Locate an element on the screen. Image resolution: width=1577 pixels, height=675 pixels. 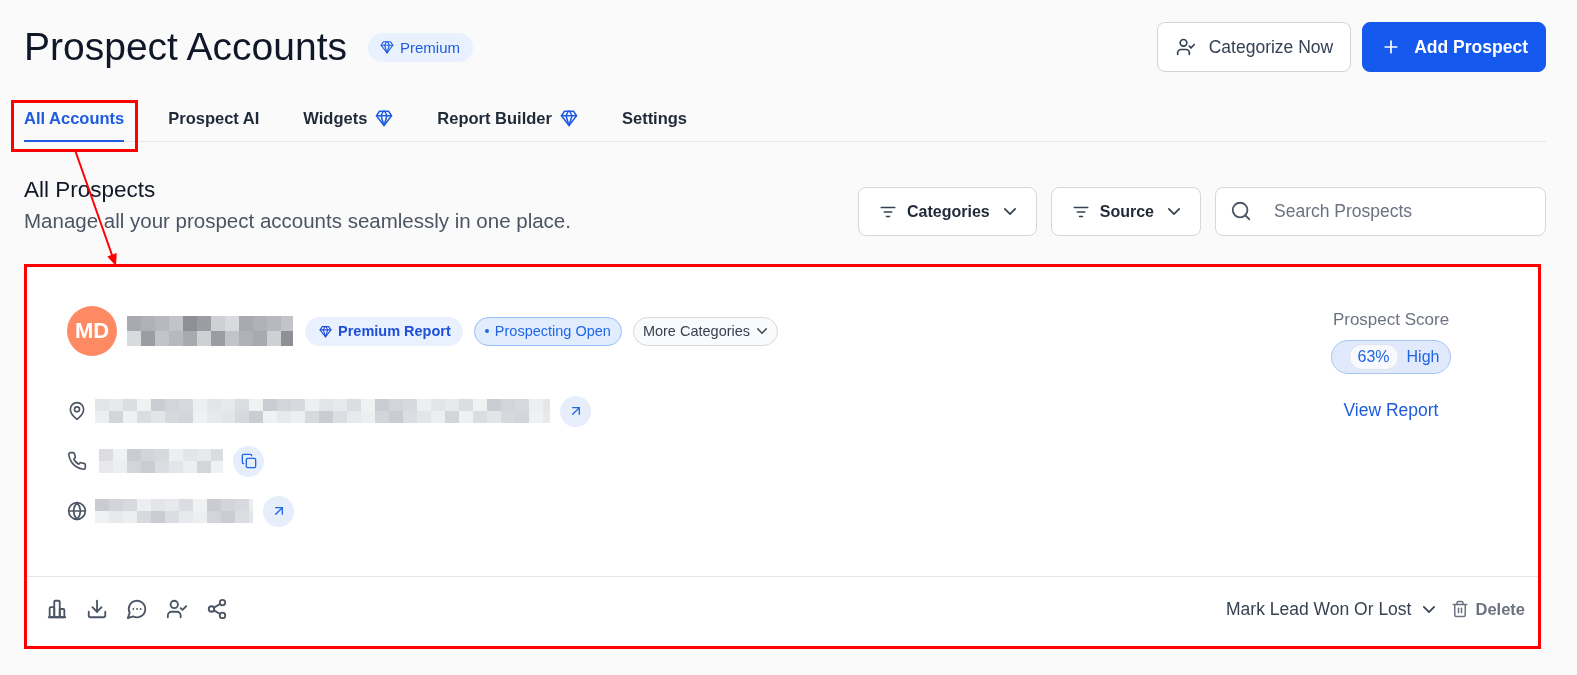
status-dot-icon is located at coordinates (486, 331).